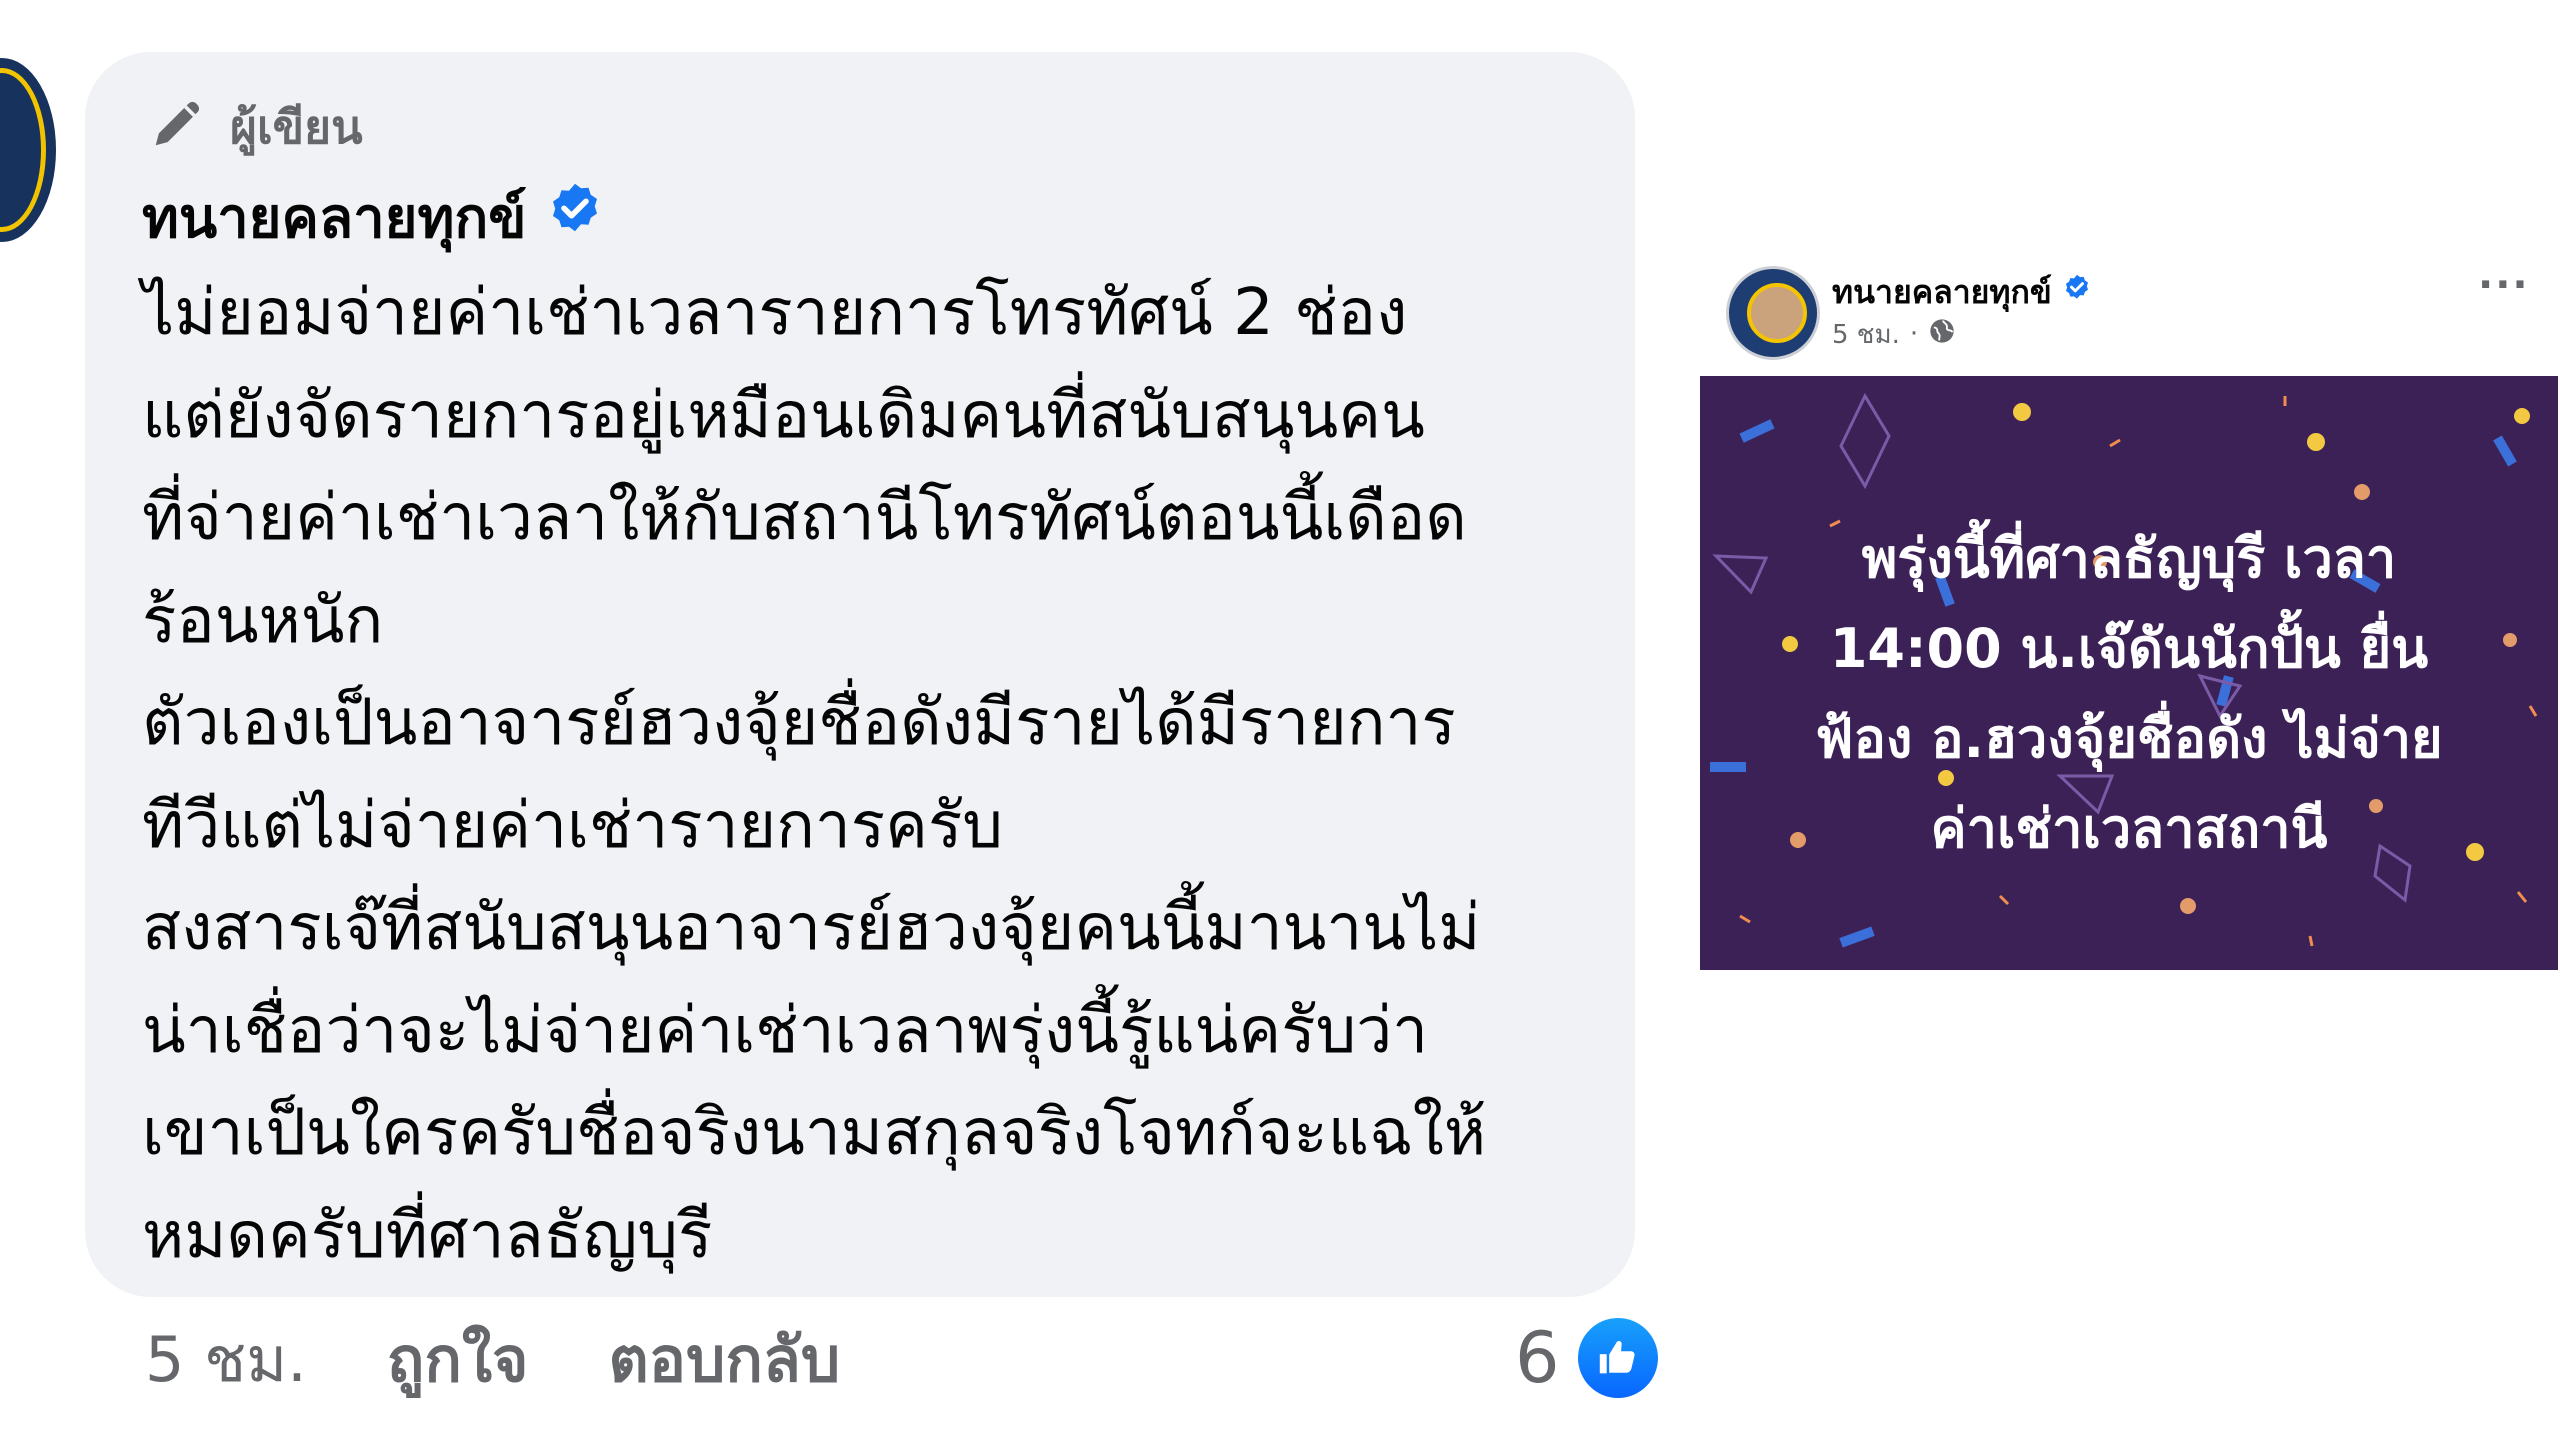 The image size is (2560, 1441). What do you see at coordinates (427, 1235) in the screenshot?
I see `comment-line: หมดครับที่ศาลธัญบุรี` at bounding box center [427, 1235].